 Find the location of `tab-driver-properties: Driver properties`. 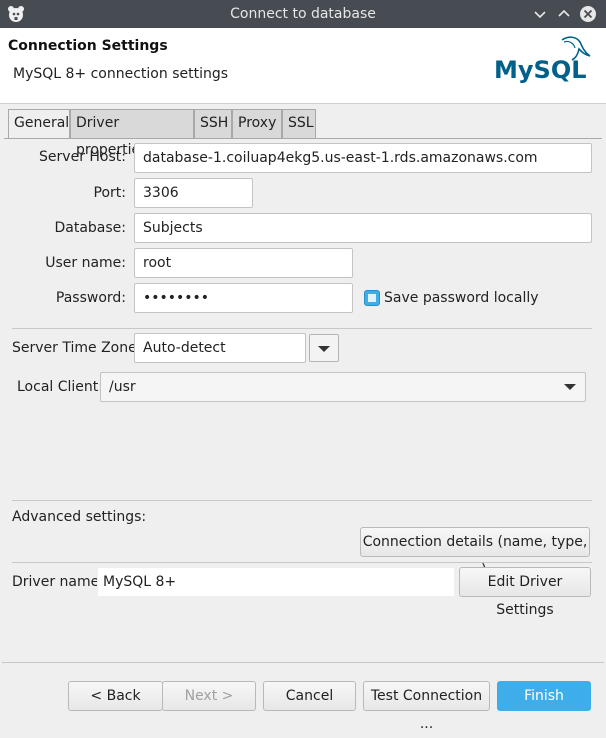

tab-driver-properties: Driver properties is located at coordinates (132, 133).